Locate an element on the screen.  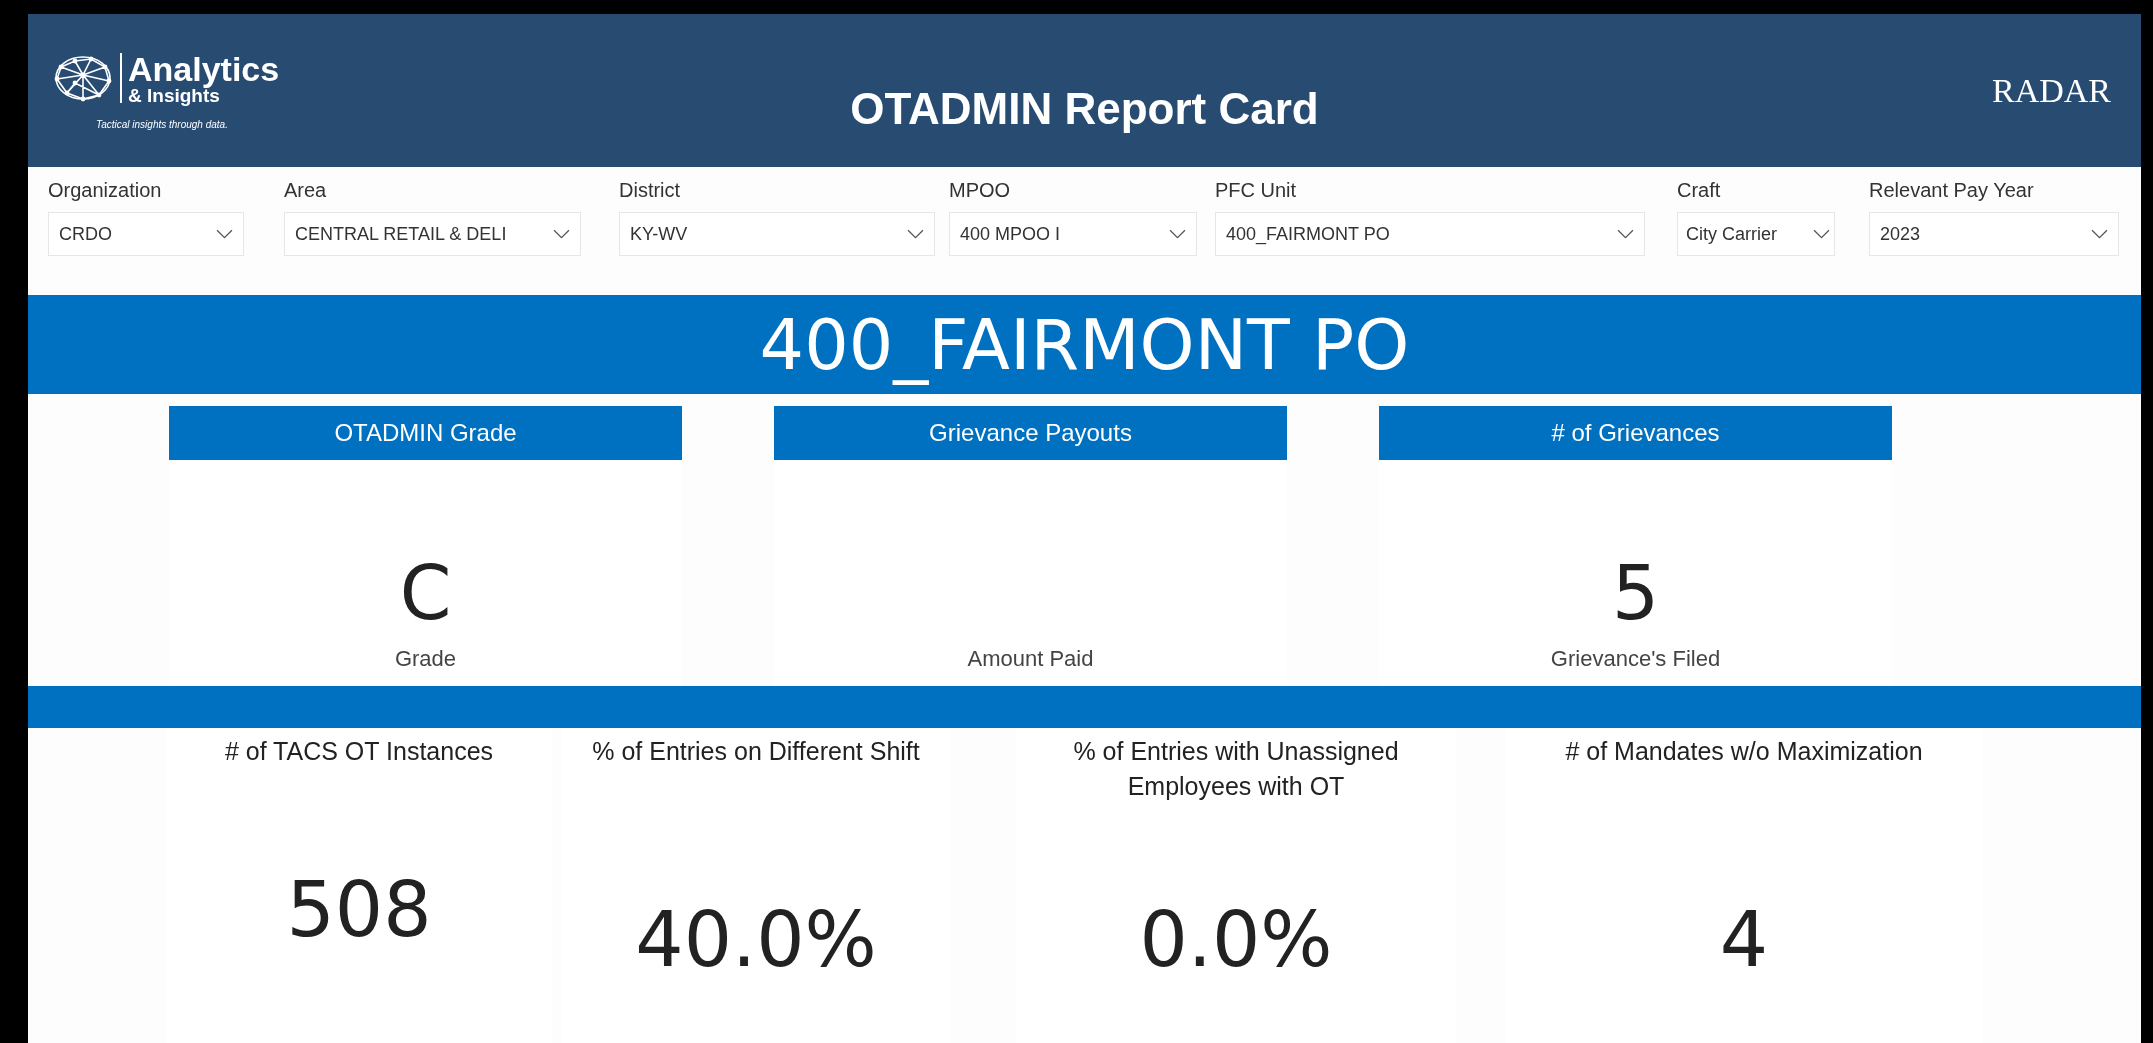
kpi-value: 4 is located at coordinates (1744, 939).